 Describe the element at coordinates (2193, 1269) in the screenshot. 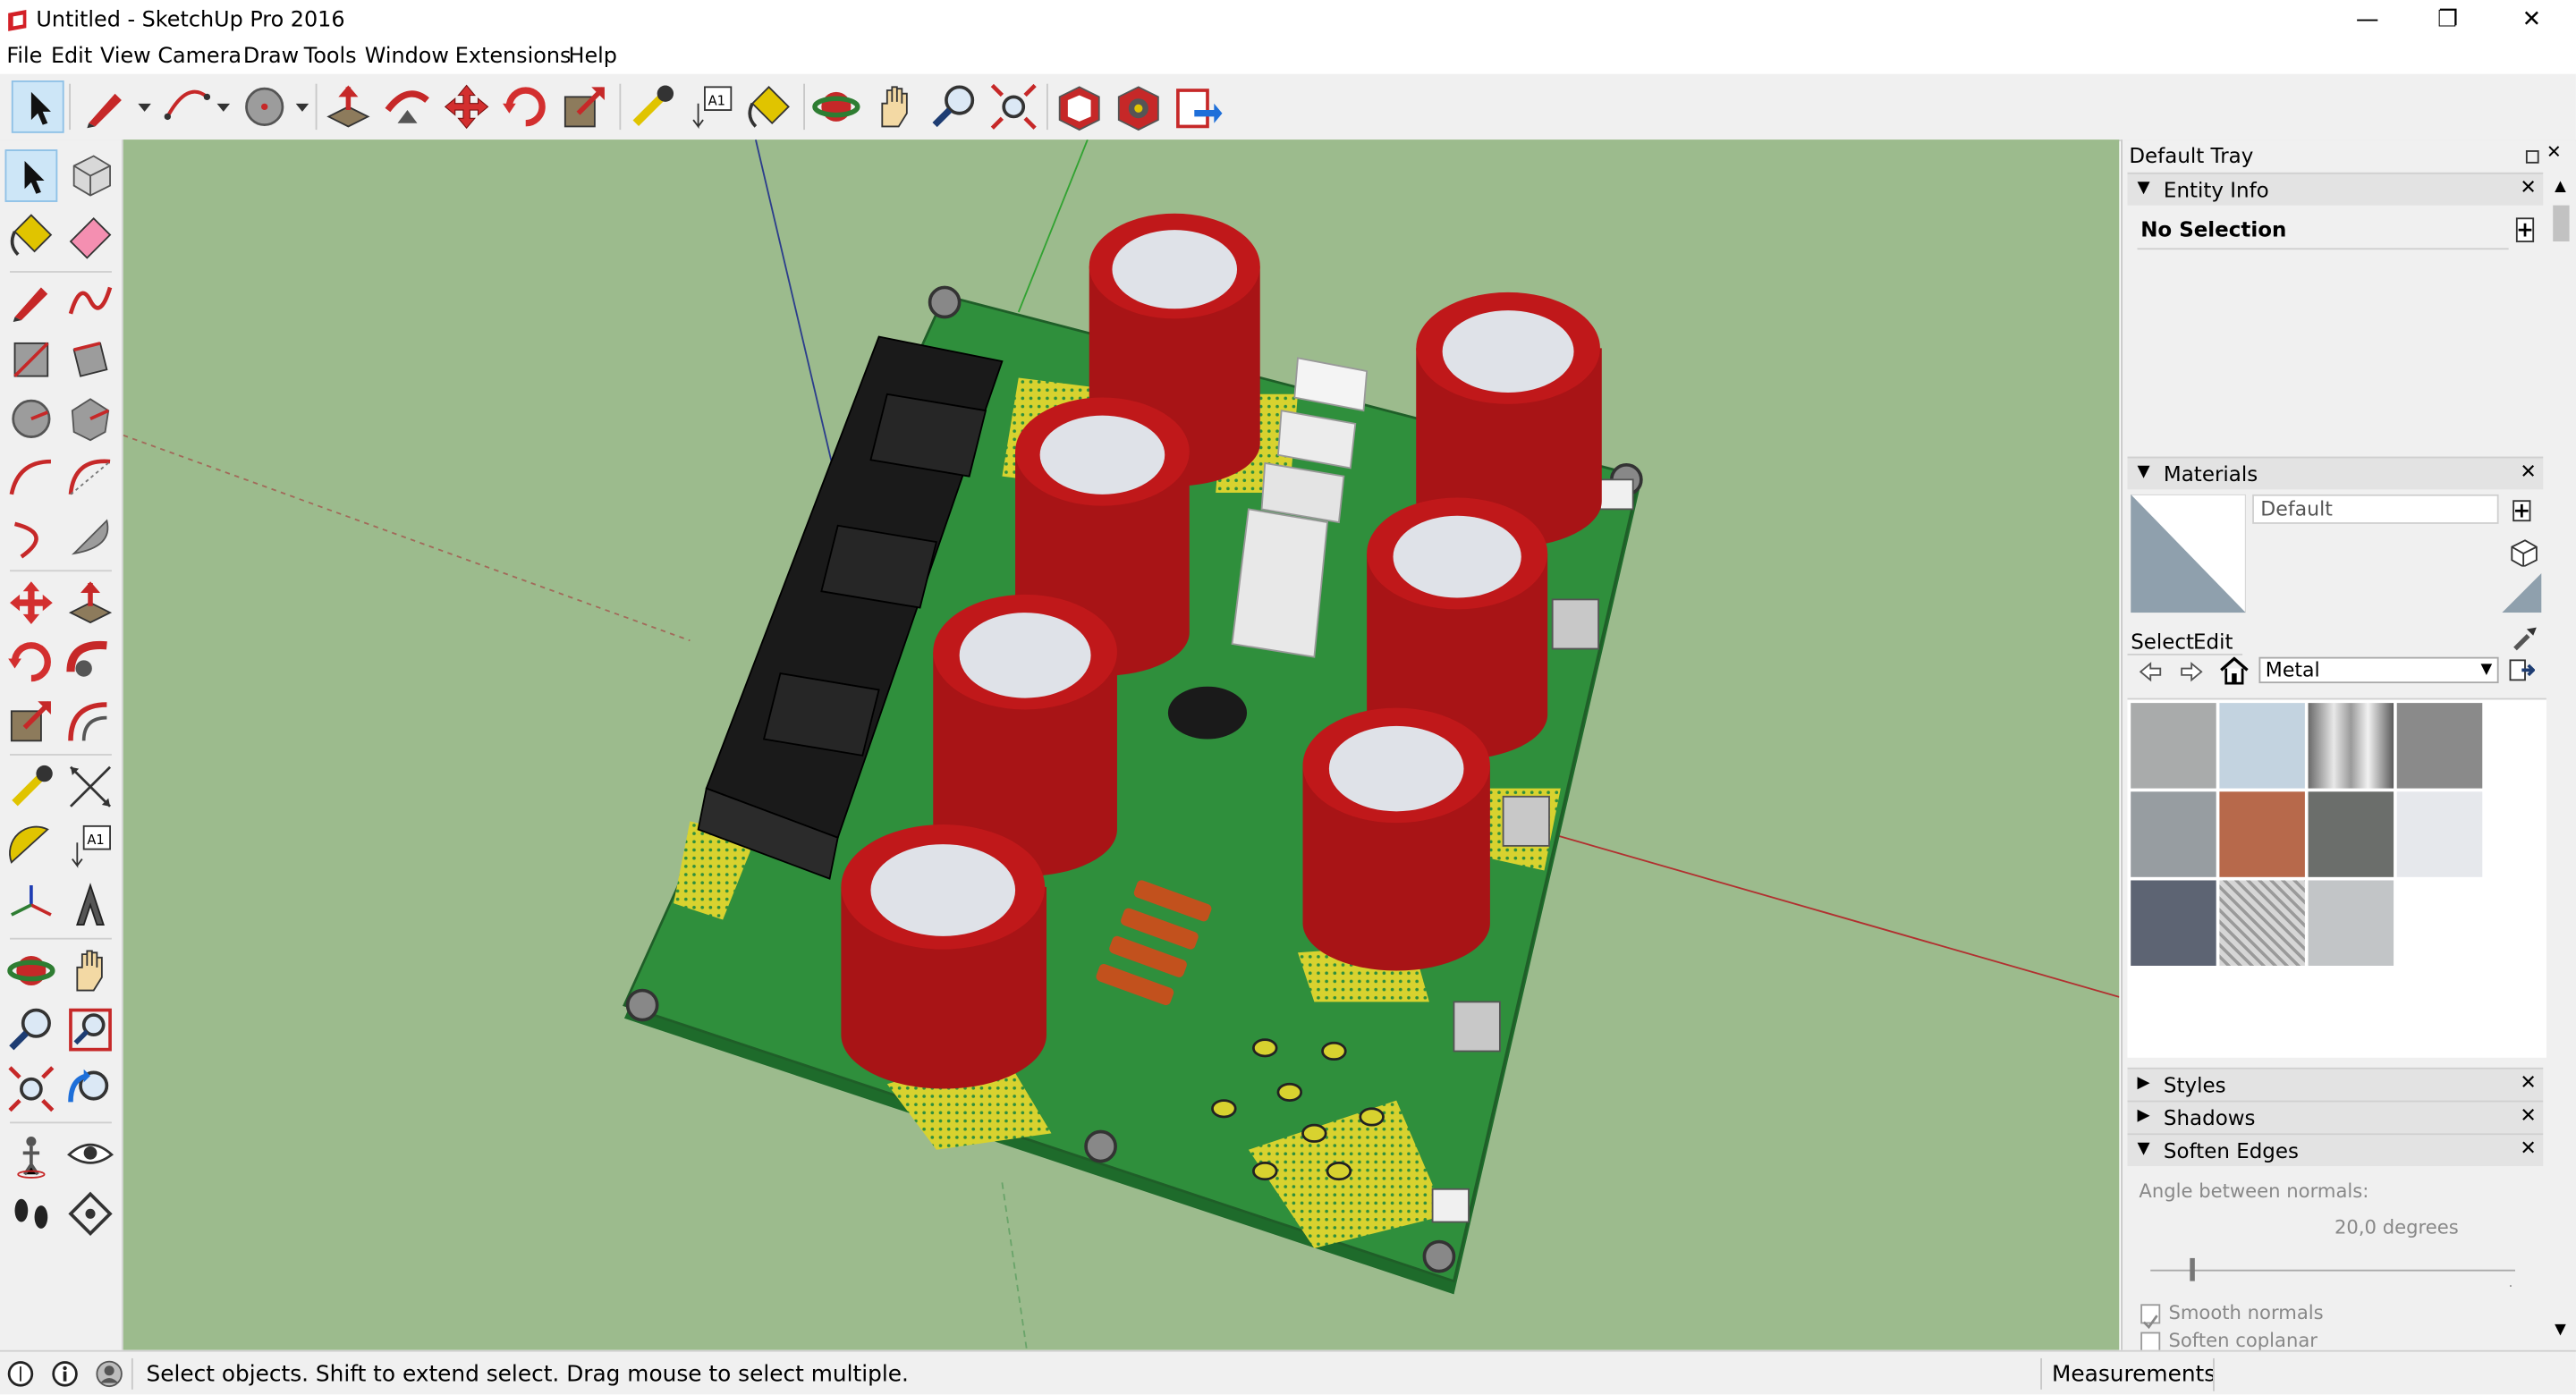

I see `angle-slider-thumb` at that location.